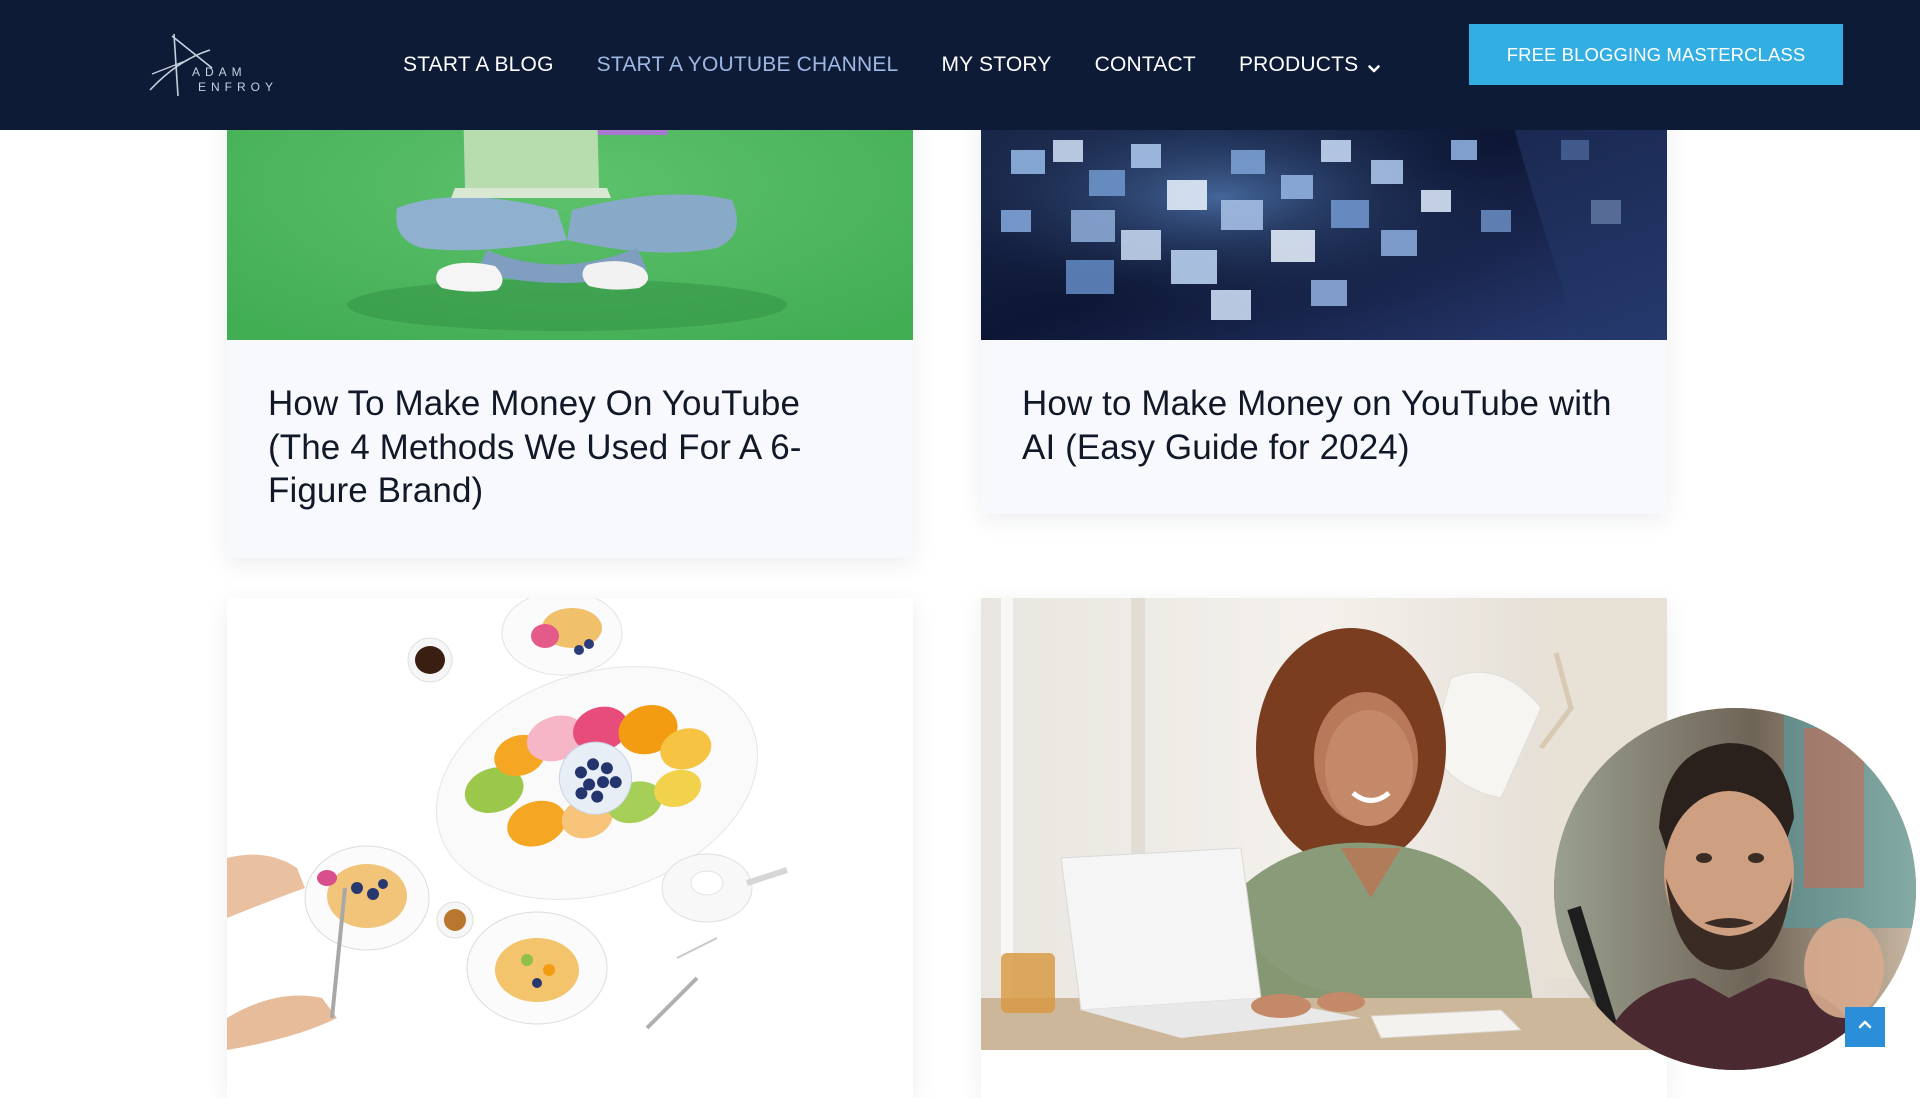 This screenshot has height=1098, width=1920. What do you see at coordinates (1298, 64) in the screenshot?
I see `nav-products-label: PRODUCTS` at bounding box center [1298, 64].